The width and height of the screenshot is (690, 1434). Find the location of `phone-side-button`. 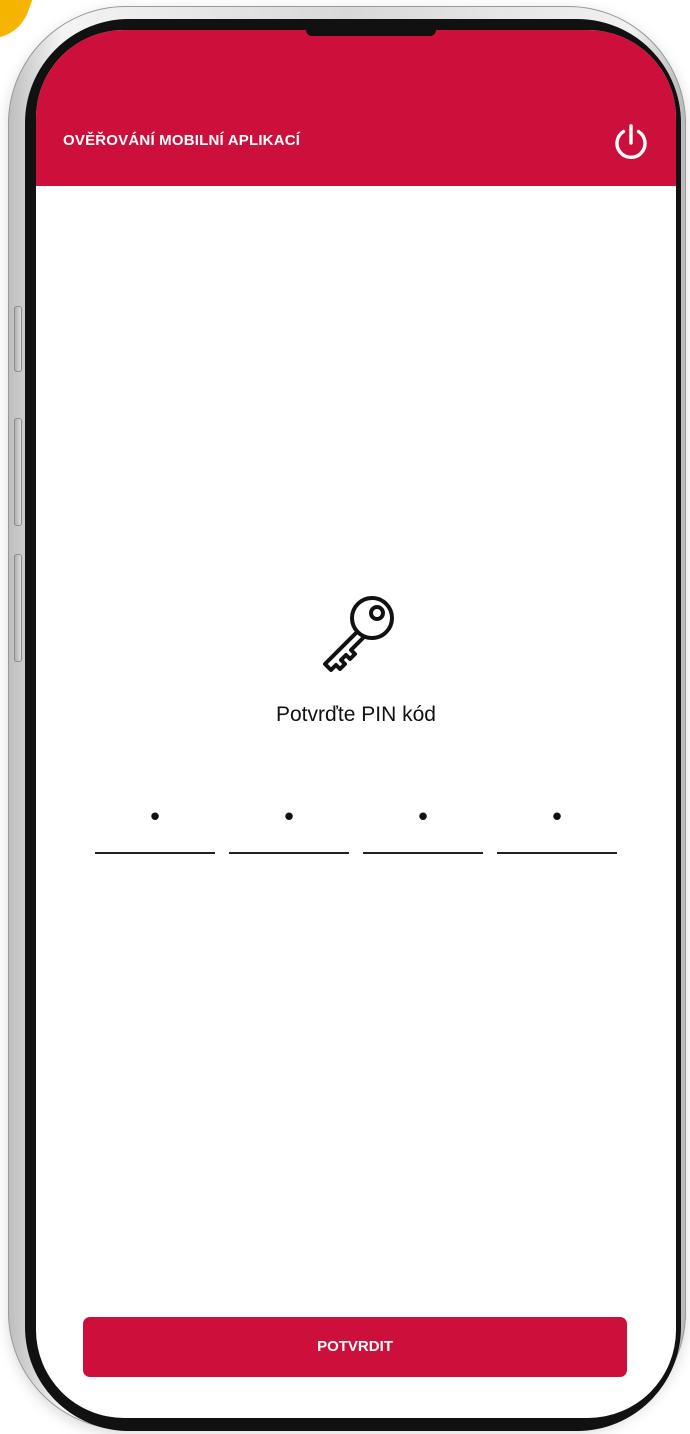

phone-side-button is located at coordinates (18, 339).